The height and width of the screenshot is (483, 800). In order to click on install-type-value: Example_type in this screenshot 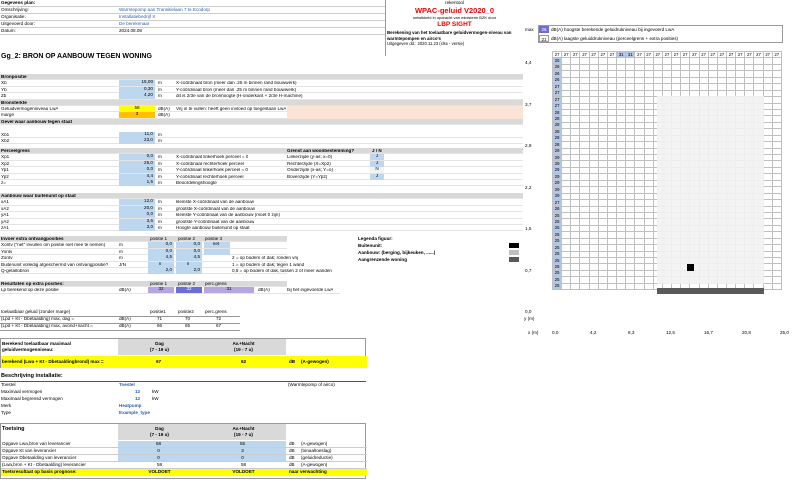, I will do `click(134, 413)`.